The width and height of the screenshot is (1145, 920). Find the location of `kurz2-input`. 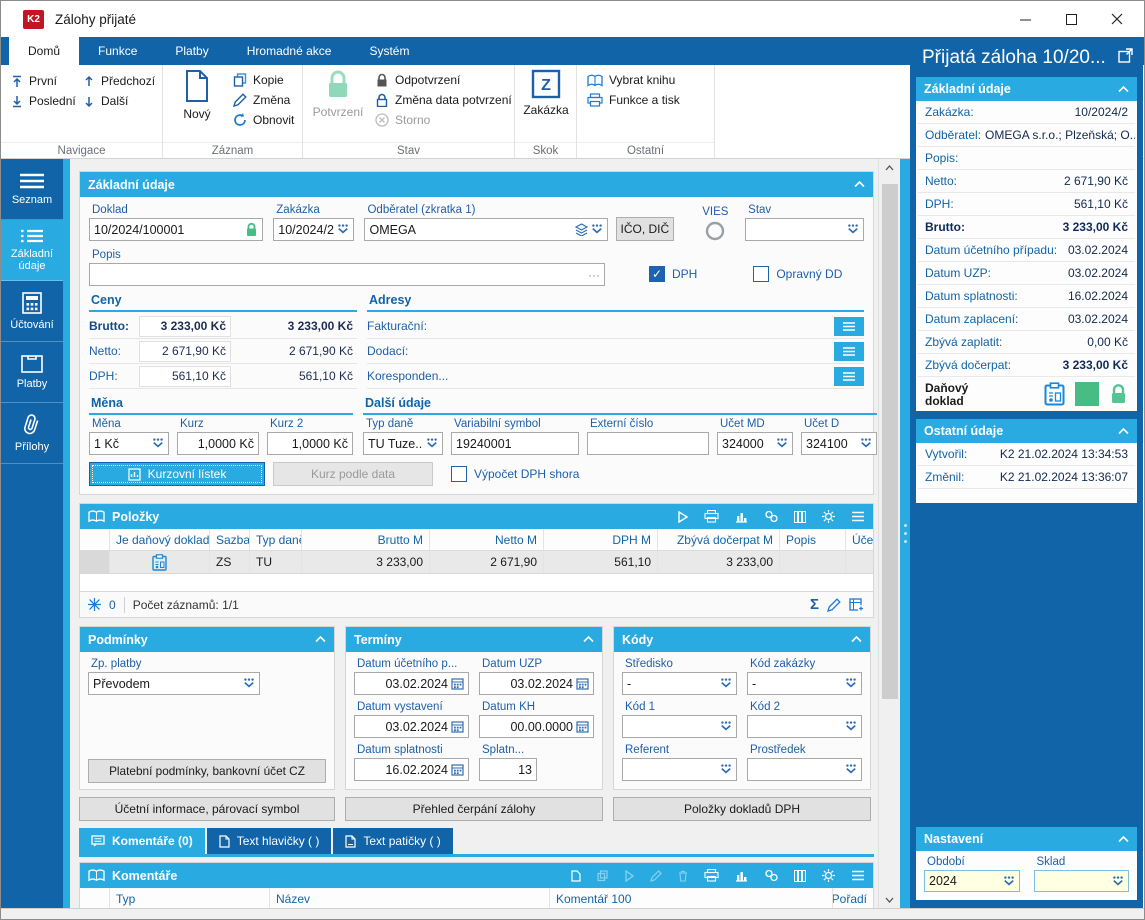

kurz2-input is located at coordinates (310, 443).